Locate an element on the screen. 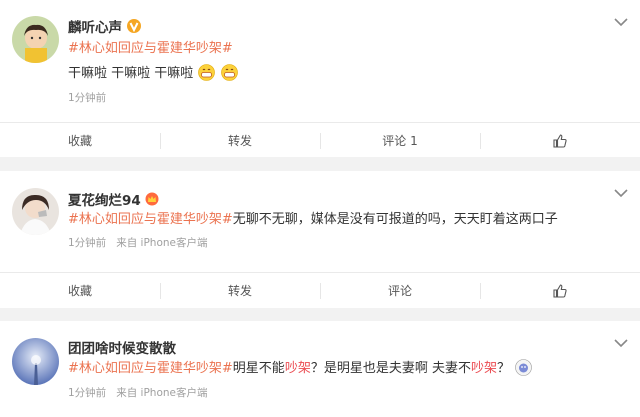 This screenshot has width=640, height=417. sticker-emoji-icon is located at coordinates (523, 367).